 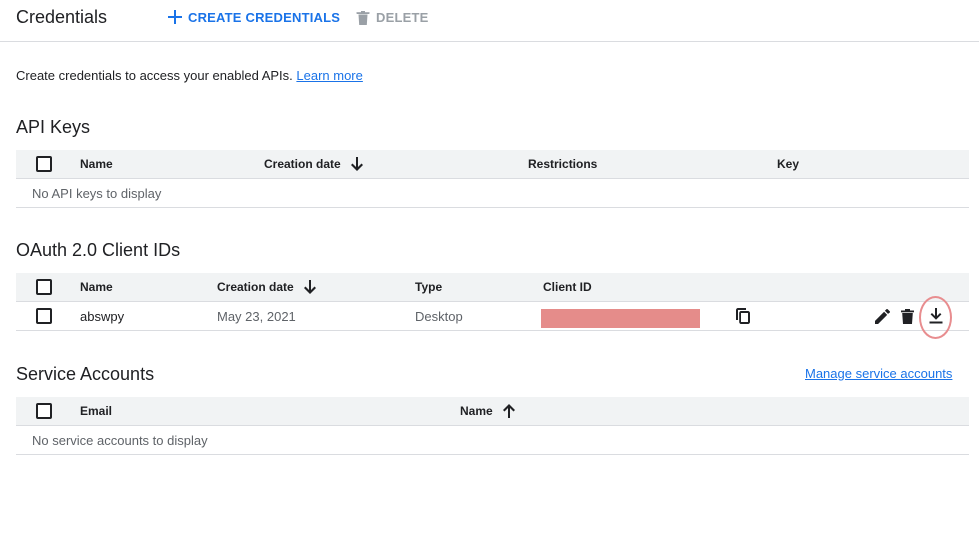 I want to click on manage-service-accounts-link: Manage service accounts, so click(x=878, y=374).